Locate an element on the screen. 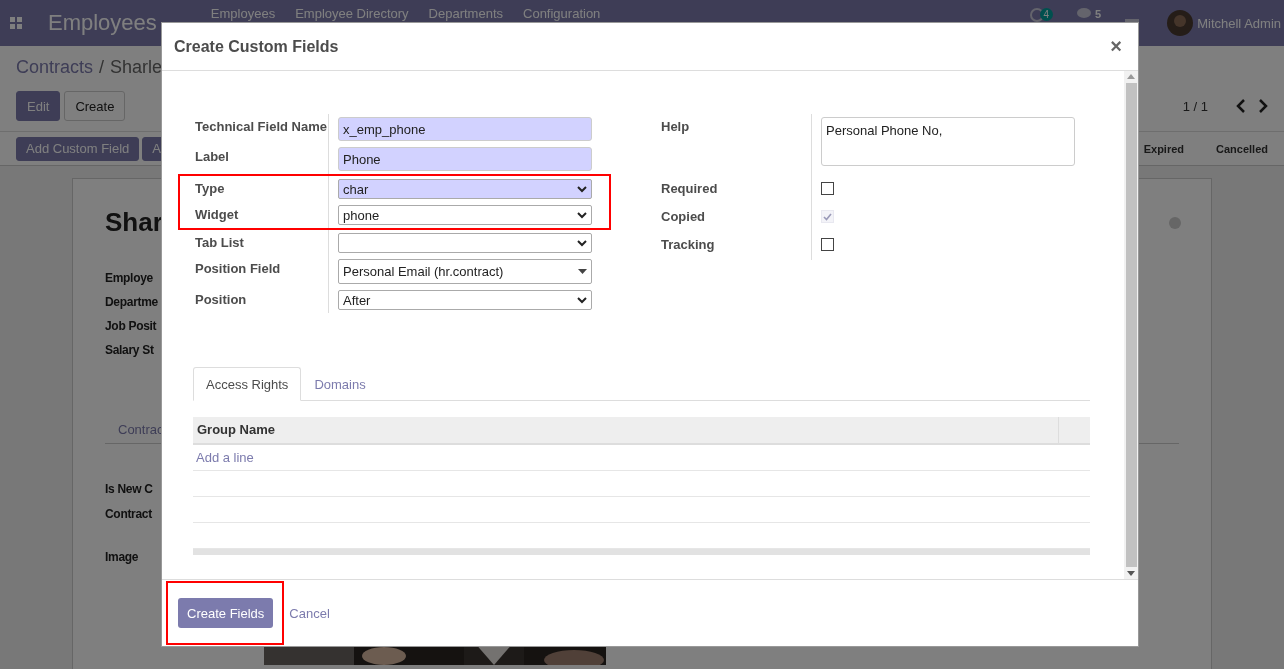  previous-icon is located at coordinates (1241, 106).